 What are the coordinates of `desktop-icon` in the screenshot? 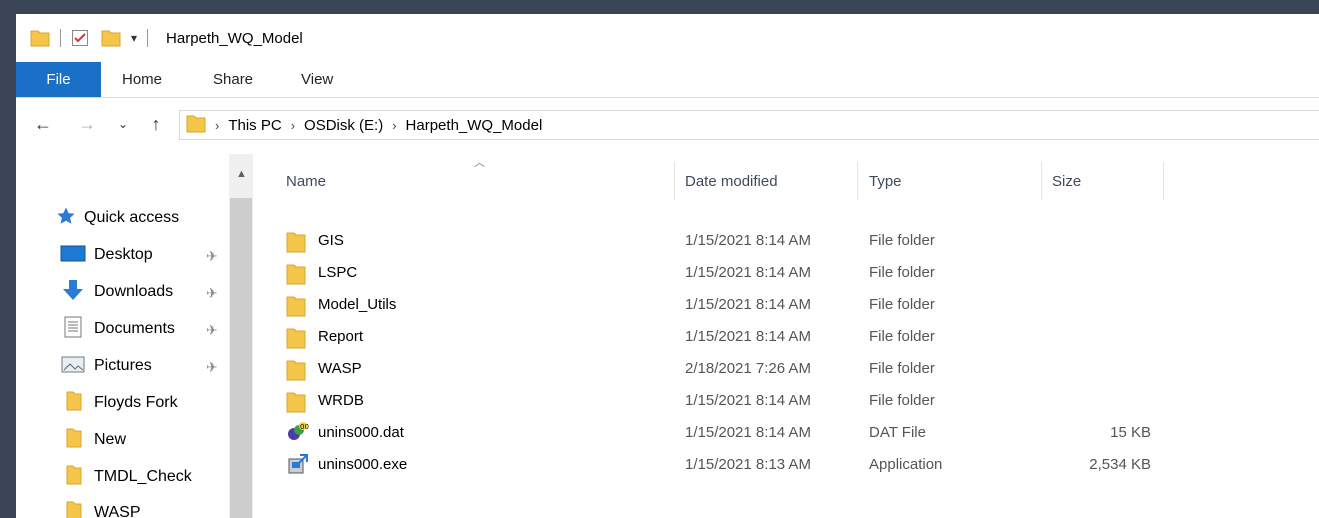 It's located at (73, 255).